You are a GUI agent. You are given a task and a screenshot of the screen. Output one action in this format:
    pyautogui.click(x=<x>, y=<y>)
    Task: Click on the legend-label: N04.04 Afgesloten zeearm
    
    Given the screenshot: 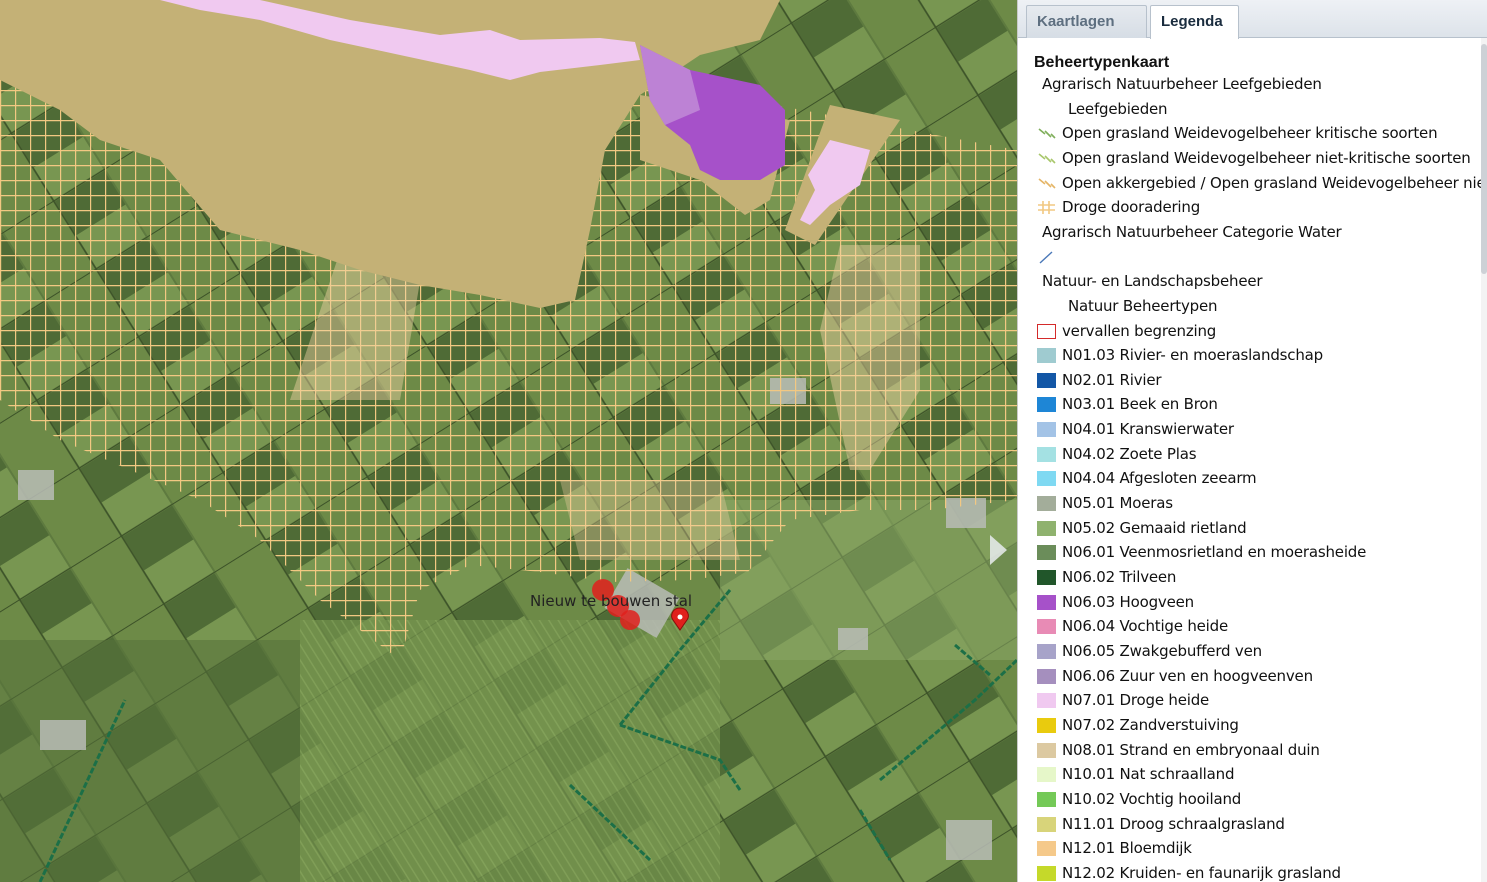 What is the action you would take?
    pyautogui.click(x=1159, y=478)
    